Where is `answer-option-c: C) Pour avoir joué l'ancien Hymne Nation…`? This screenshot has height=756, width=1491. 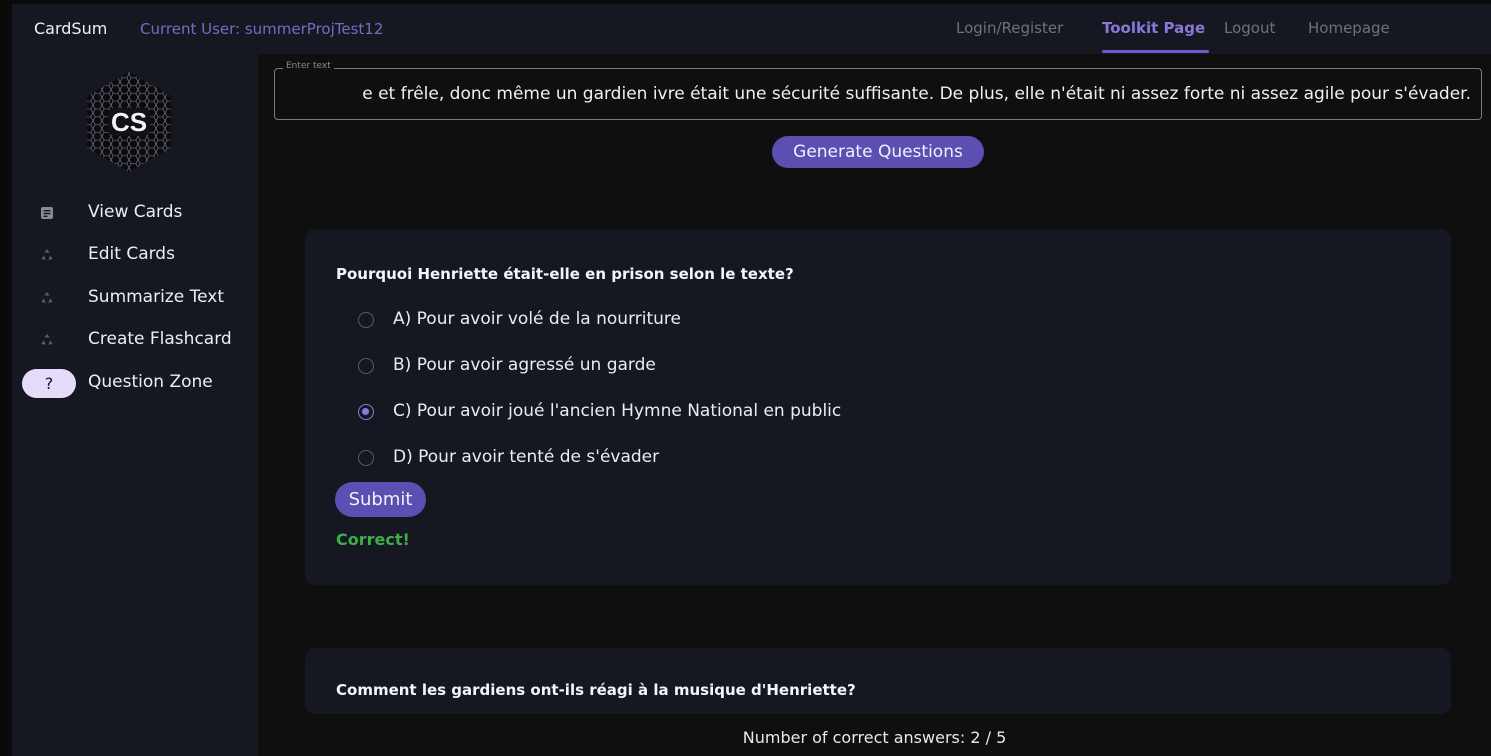
answer-option-c: C) Pour avoir joué l'ancien Hymne Nation… is located at coordinates (638, 412).